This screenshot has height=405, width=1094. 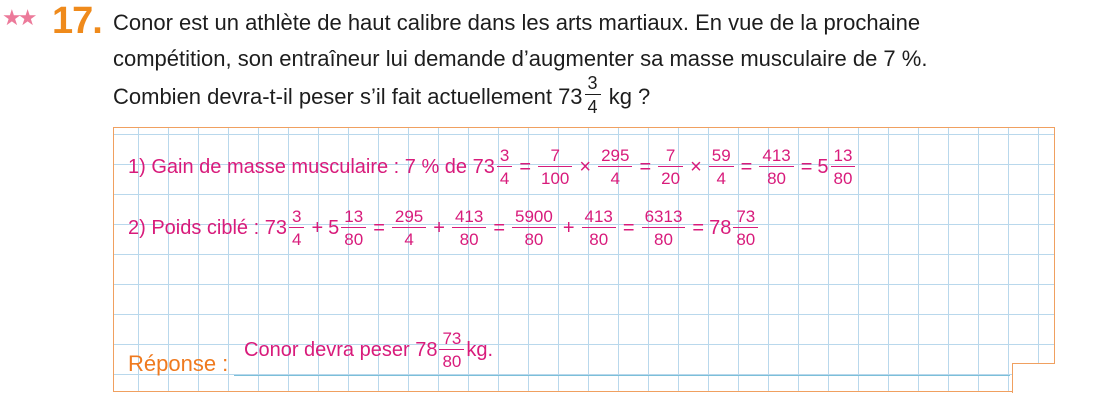 What do you see at coordinates (629, 96) in the screenshot?
I see `statement-unit: kg ?` at bounding box center [629, 96].